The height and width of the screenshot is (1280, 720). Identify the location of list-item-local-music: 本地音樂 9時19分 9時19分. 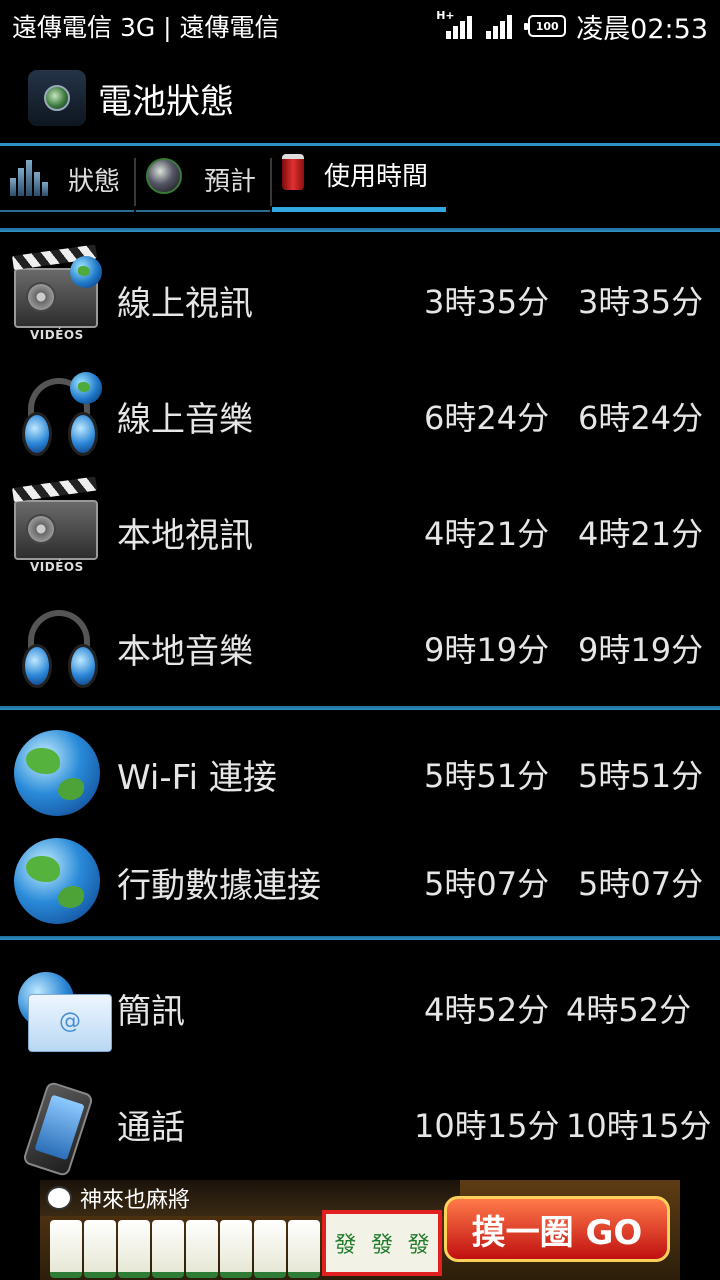
(360, 648).